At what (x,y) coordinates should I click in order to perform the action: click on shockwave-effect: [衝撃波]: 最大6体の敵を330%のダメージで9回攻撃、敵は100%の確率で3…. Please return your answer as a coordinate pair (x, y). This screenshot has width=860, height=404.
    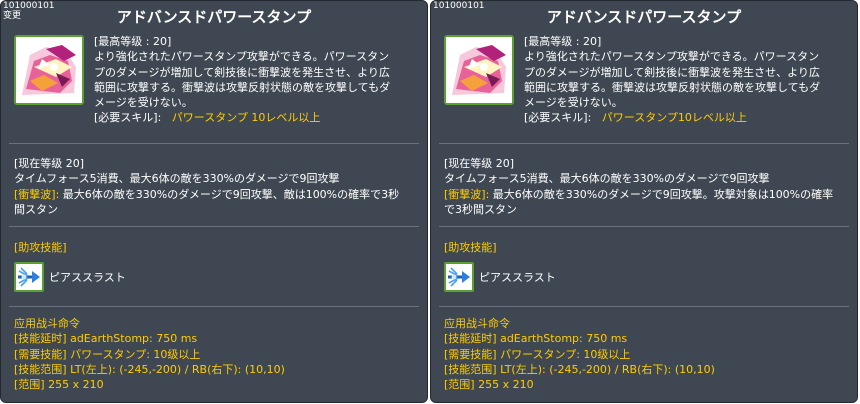
    Looking at the image, I should click on (219, 194).